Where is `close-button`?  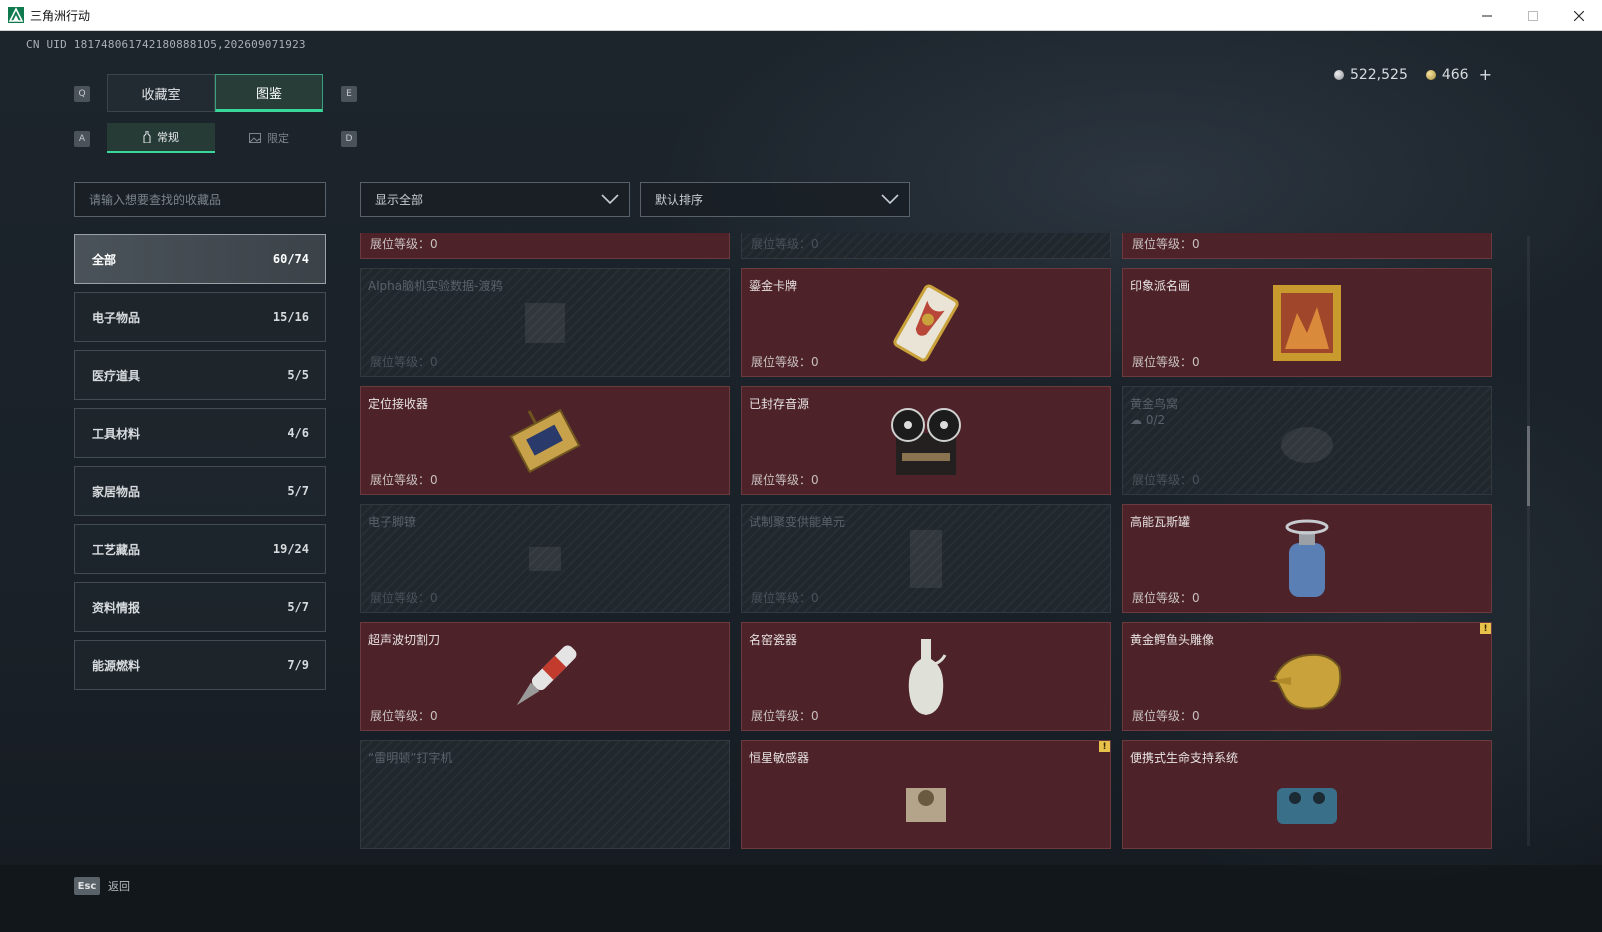
close-button is located at coordinates (1579, 15).